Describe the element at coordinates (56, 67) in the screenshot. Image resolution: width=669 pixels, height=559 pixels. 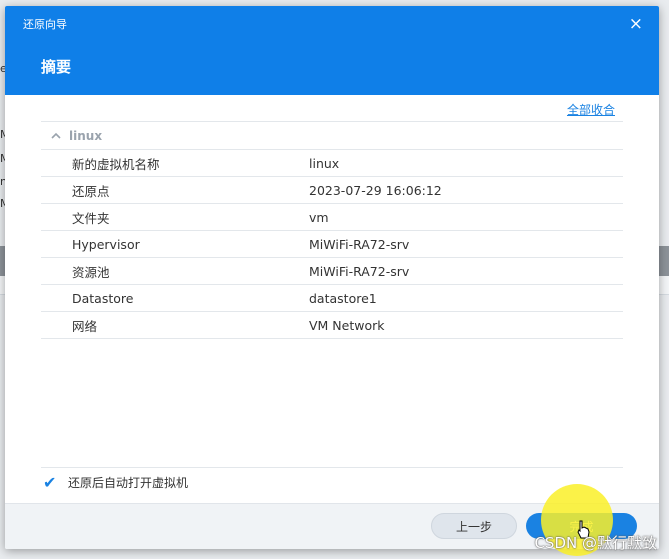
I see `step-heading: 摘要` at that location.